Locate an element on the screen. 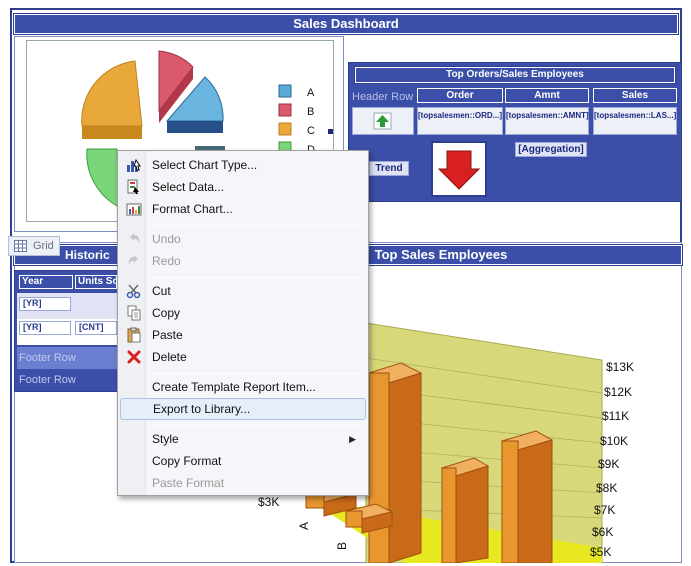 This screenshot has width=691, height=566. dashboard-title: Sales Dashboard is located at coordinates (346, 24).